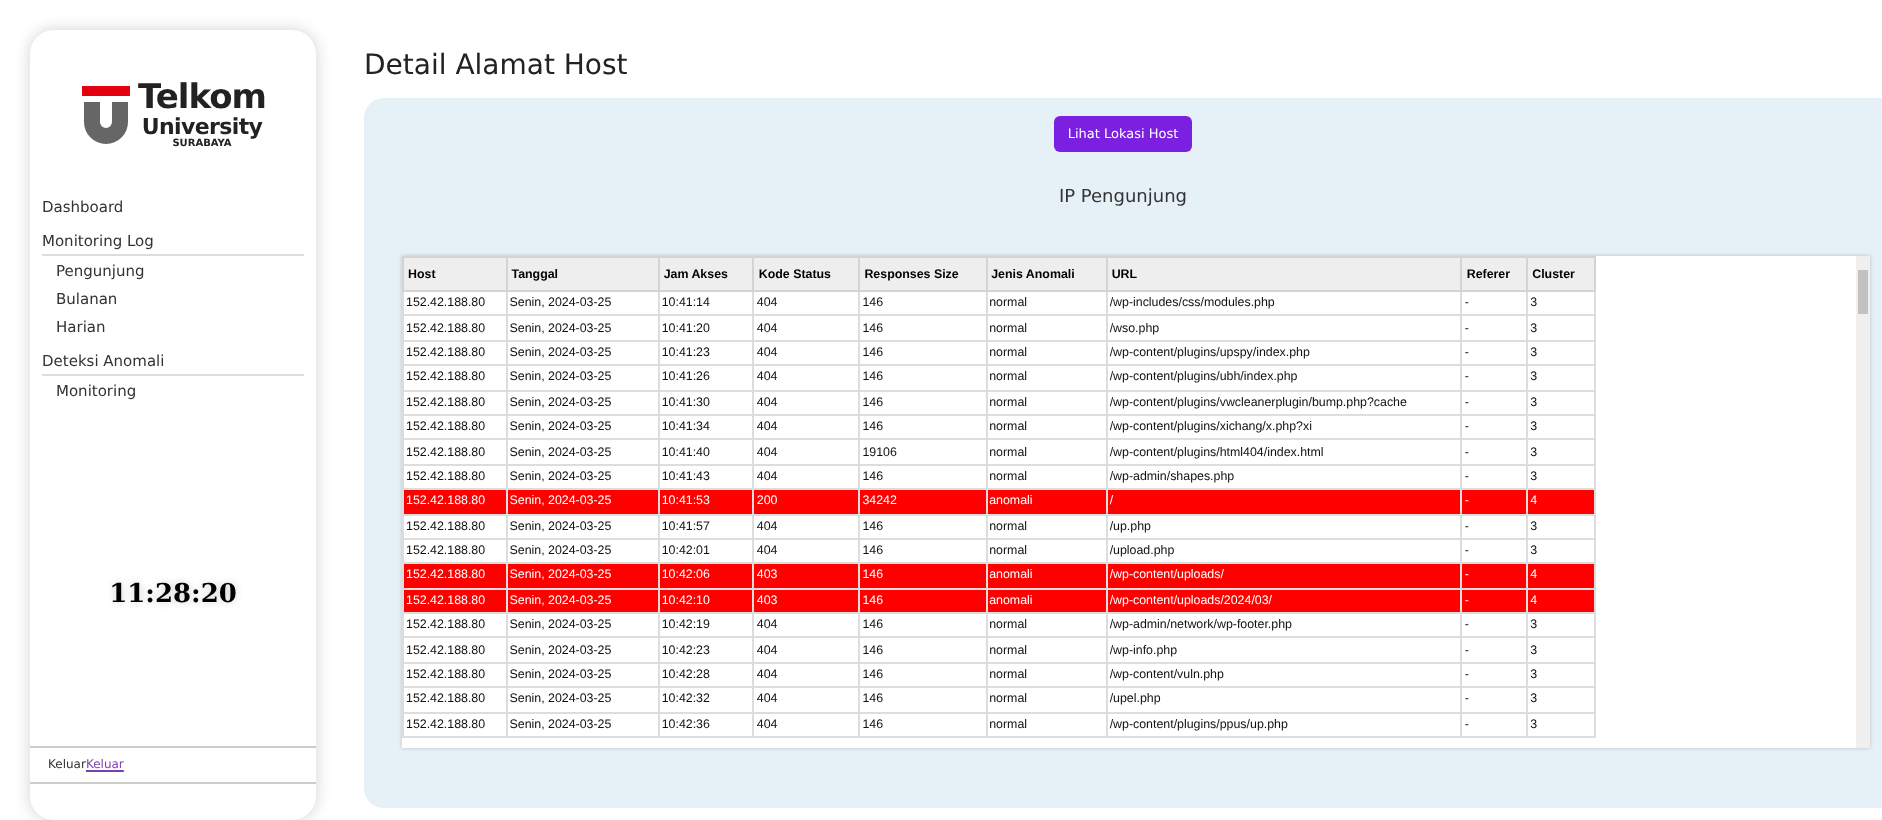  Describe the element at coordinates (1123, 198) in the screenshot. I see `section-title: IP Pengunjung` at that location.